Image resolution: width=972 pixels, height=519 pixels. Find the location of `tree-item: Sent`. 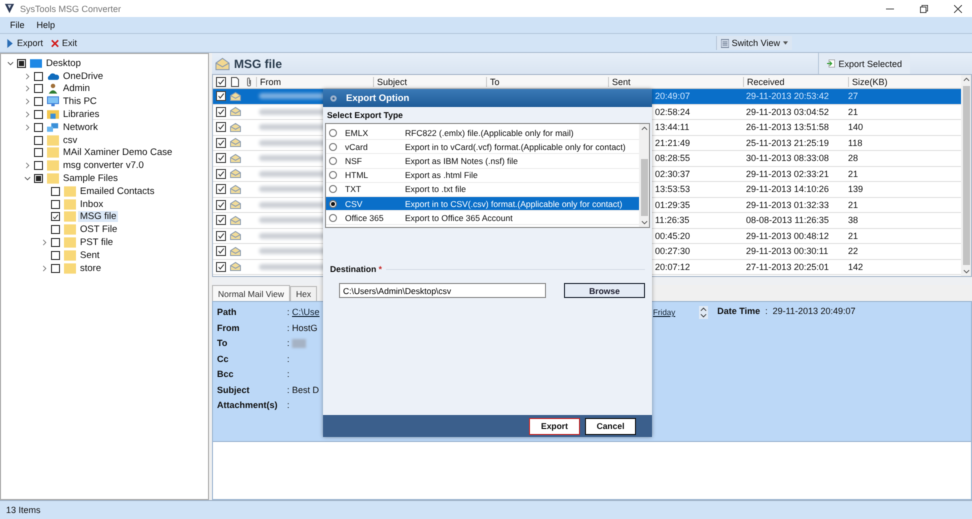

tree-item: Sent is located at coordinates (90, 255).